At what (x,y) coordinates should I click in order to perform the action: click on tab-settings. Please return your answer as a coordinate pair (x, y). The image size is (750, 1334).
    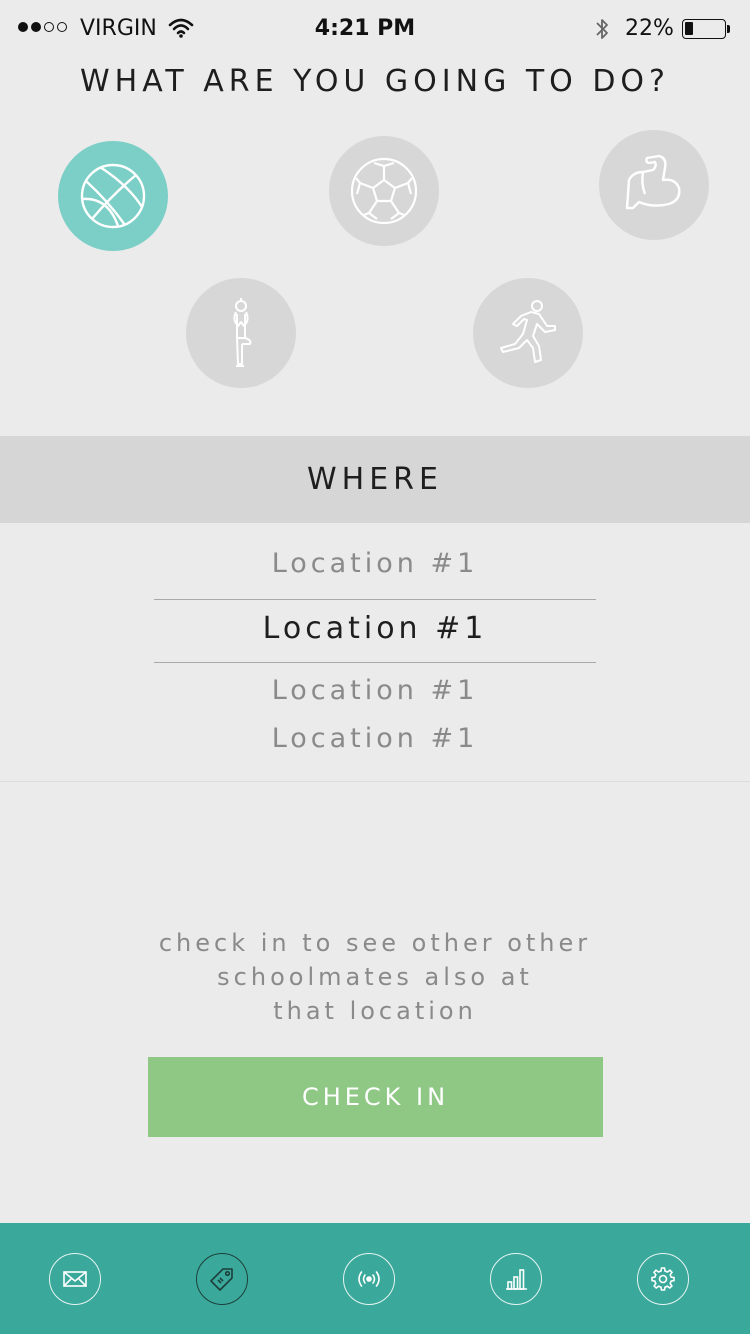
    Looking at the image, I should click on (663, 1279).